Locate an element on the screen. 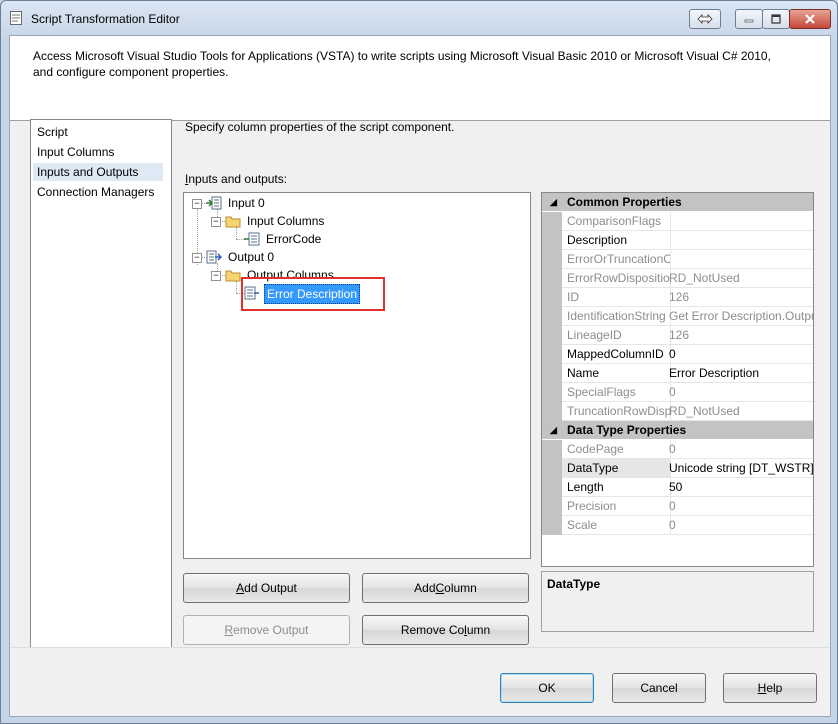 This screenshot has height=724, width=838. property-name: LineageID is located at coordinates (616, 335).